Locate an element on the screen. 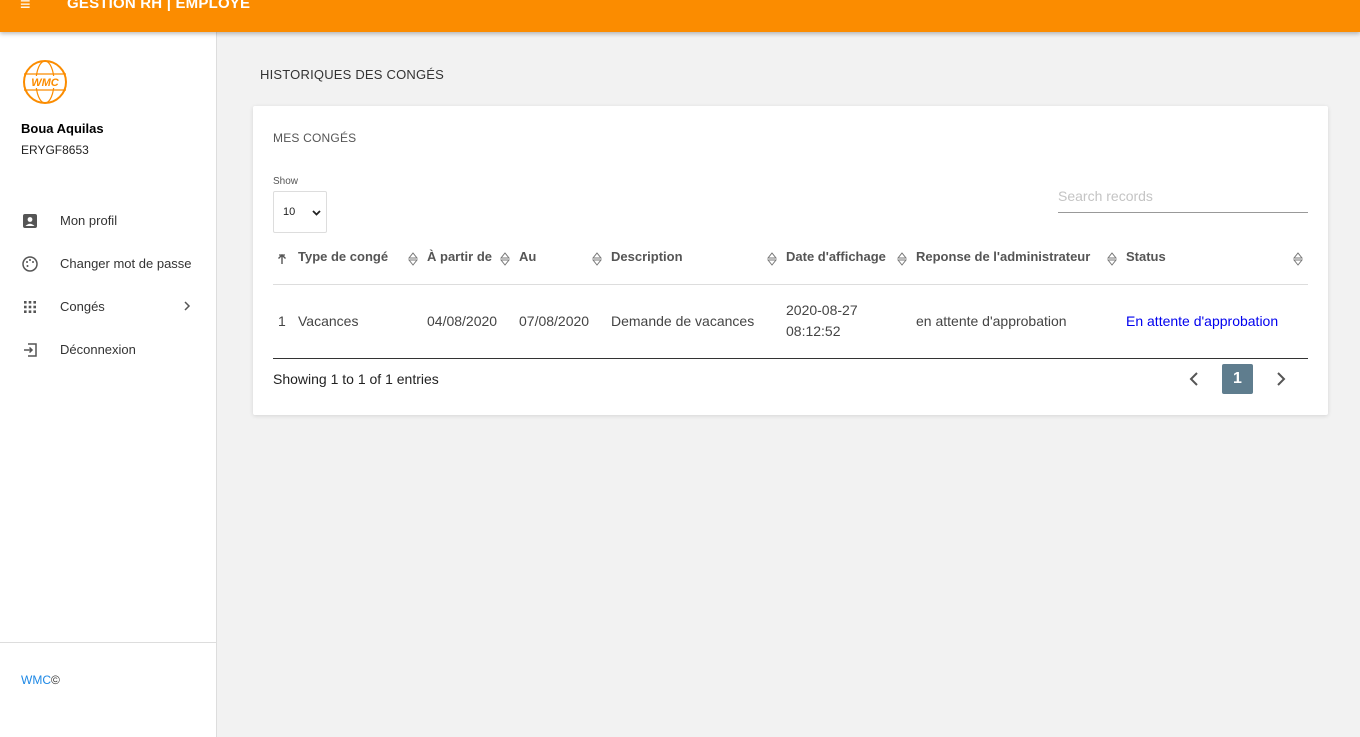 This screenshot has height=737, width=1360. entries-per-page-select: 10 is located at coordinates (300, 212).